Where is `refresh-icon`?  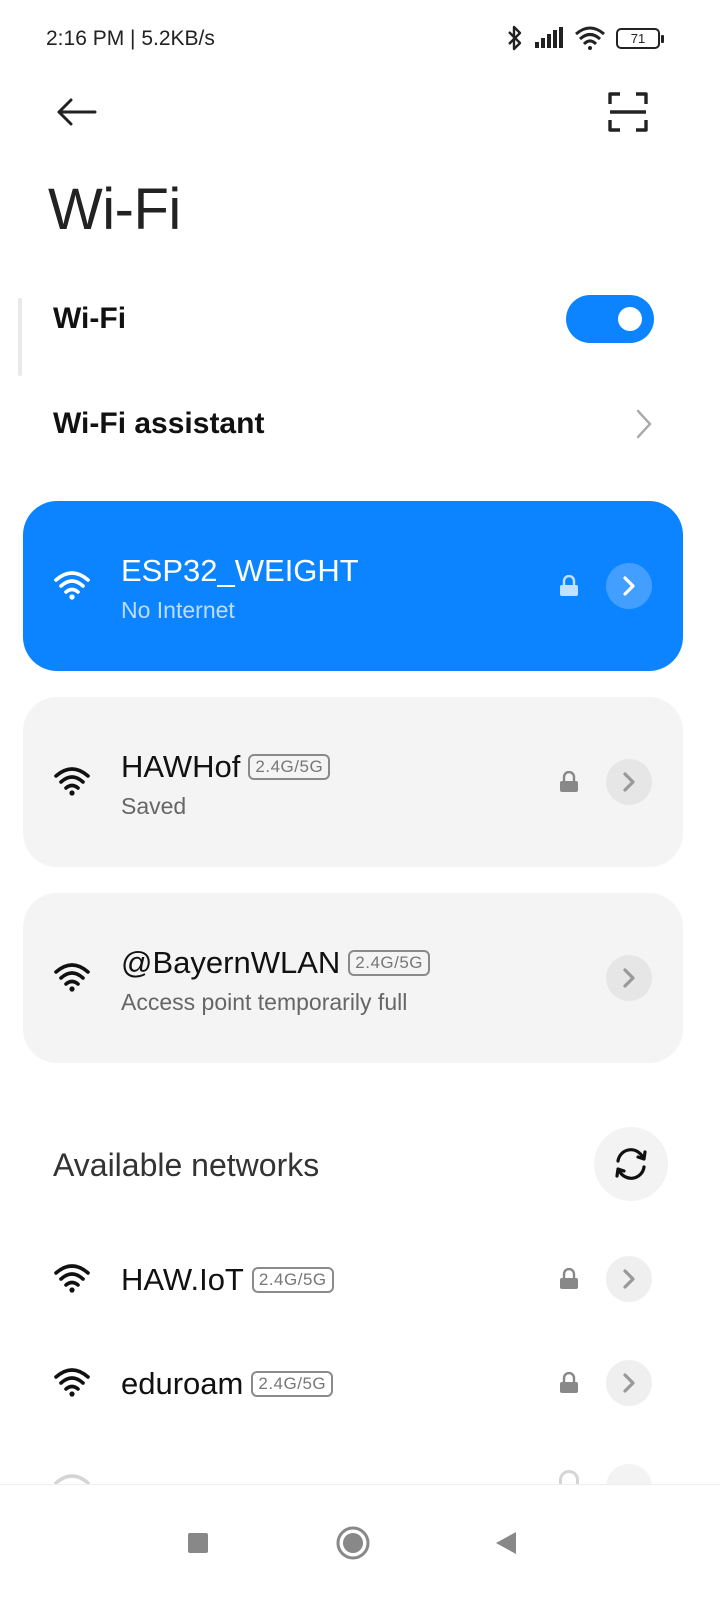 refresh-icon is located at coordinates (631, 1164).